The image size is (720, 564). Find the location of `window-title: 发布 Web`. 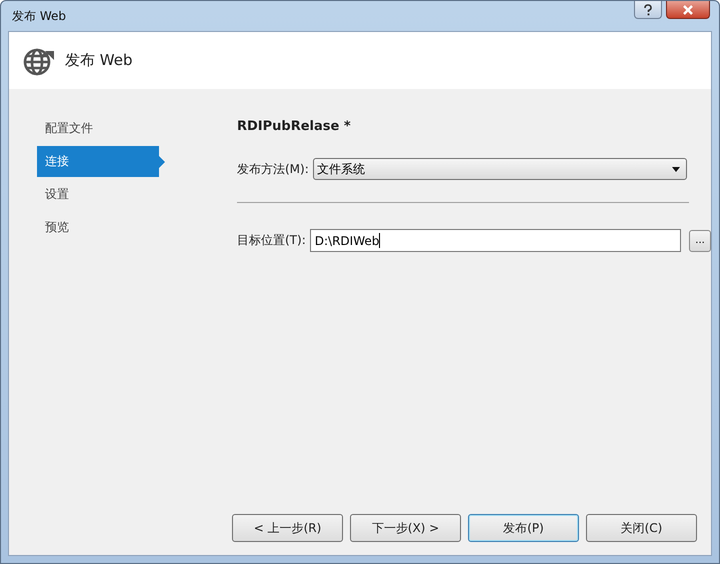

window-title: 发布 Web is located at coordinates (39, 16).